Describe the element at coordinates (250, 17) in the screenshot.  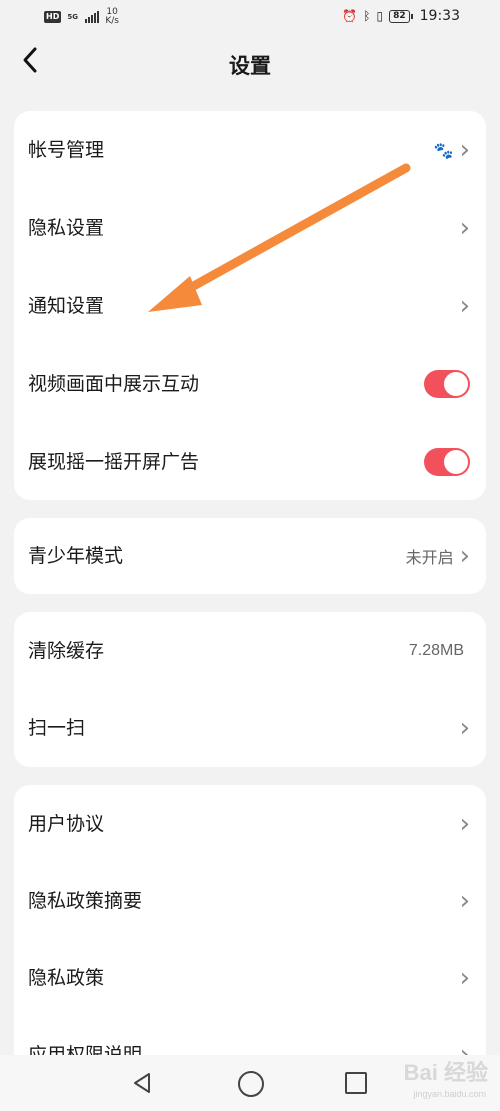
I see `status-bar: HD 5G 10 K/s ⏰ ᛒ ▯ 82 19:33` at that location.